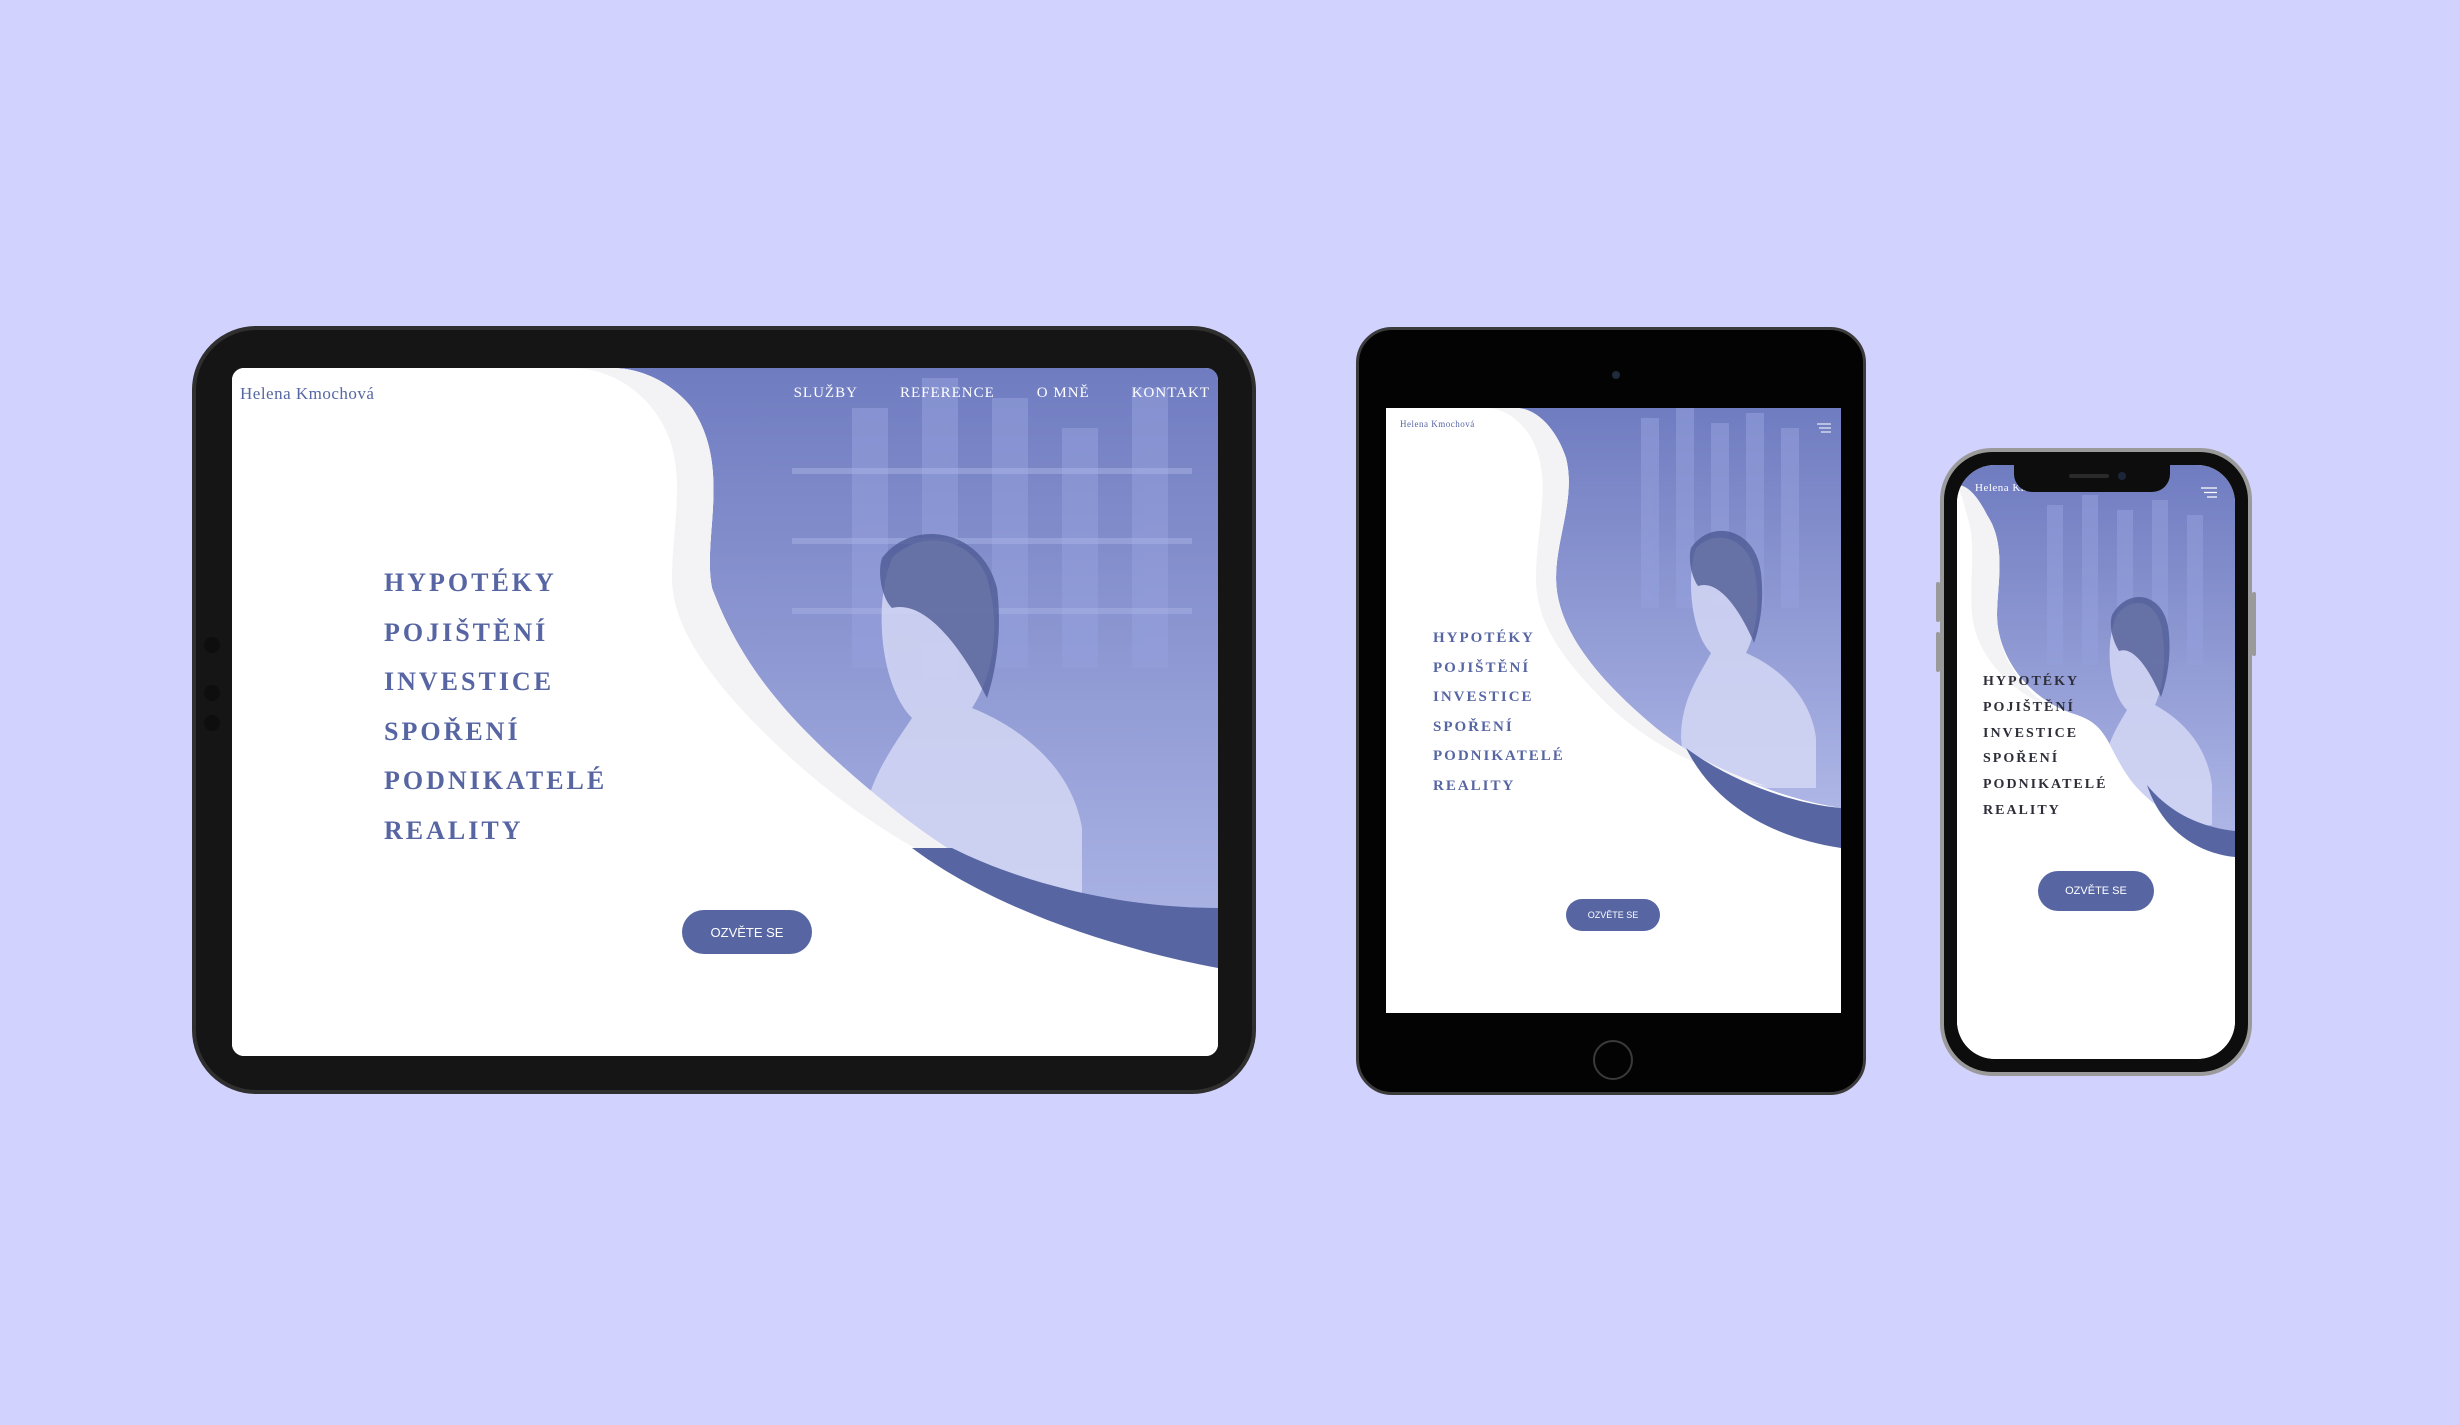 Image resolution: width=2459 pixels, height=1425 pixels. What do you see at coordinates (1002, 393) in the screenshot?
I see `main-nav: SLUŽBY REFERENCE O MNĚ KONTAKT` at bounding box center [1002, 393].